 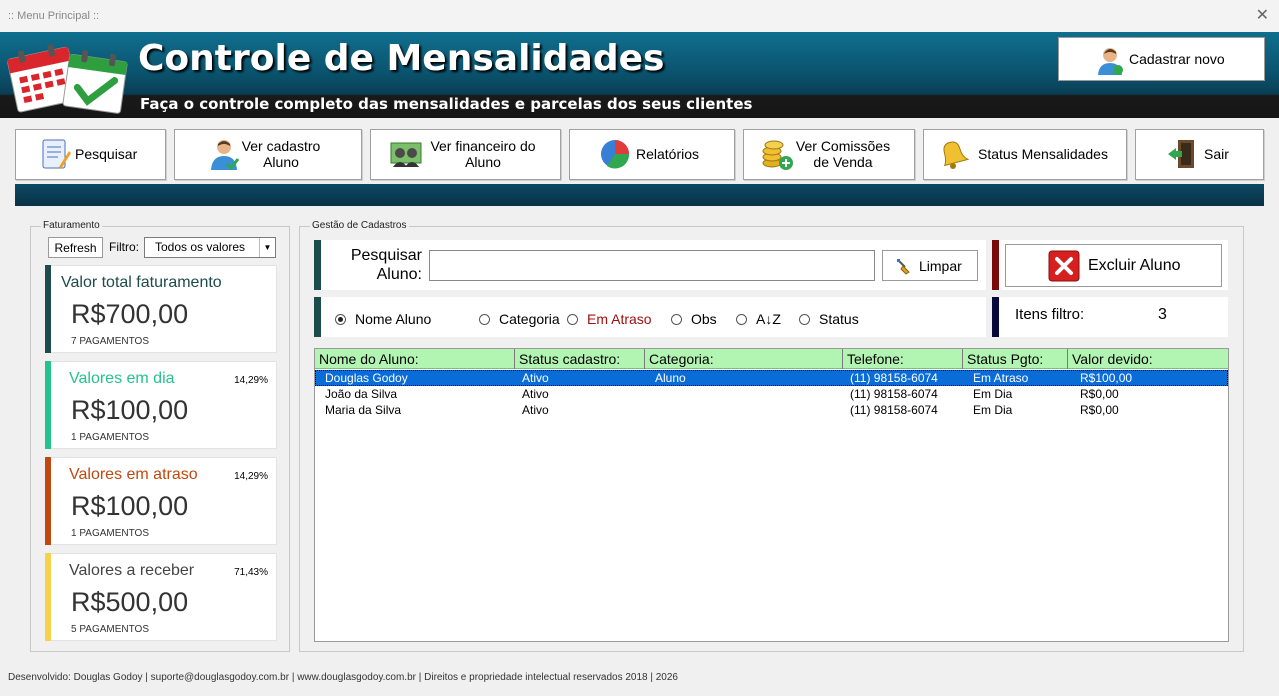 I want to click on close-icon: ✕, so click(x=1262, y=15).